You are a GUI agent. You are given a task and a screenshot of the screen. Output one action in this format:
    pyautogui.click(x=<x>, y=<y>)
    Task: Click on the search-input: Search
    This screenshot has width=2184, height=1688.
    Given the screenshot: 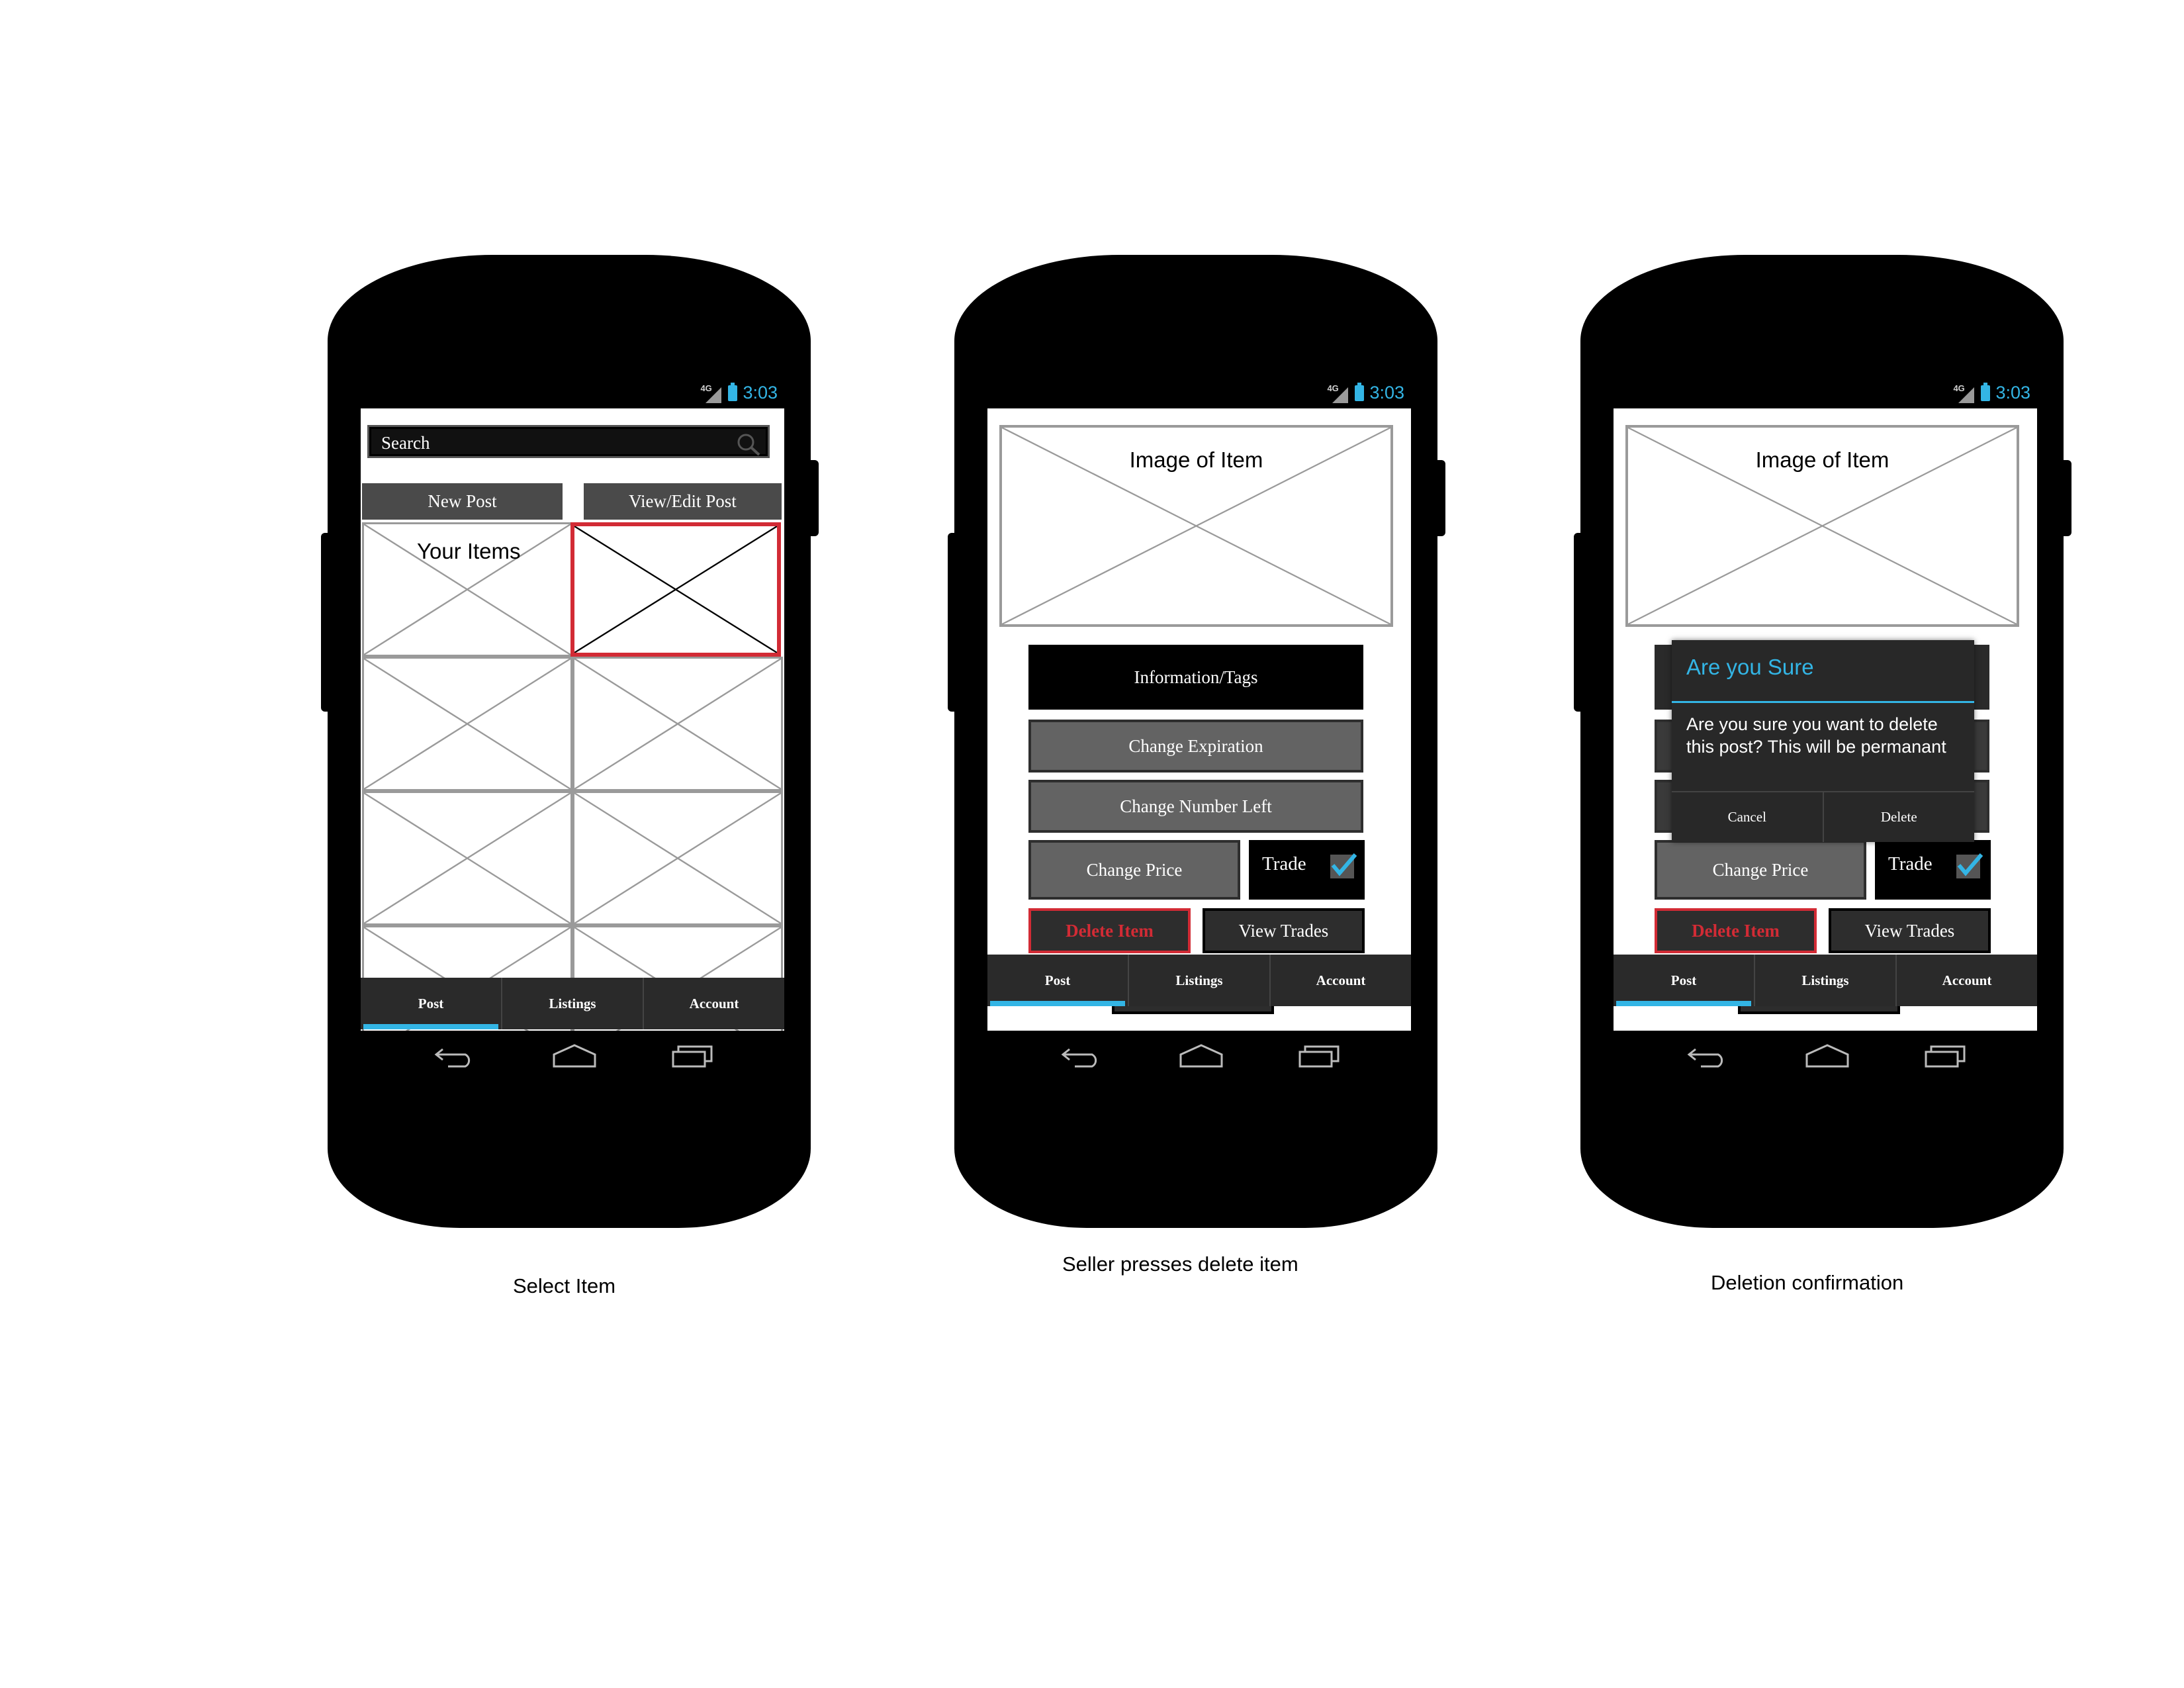 What is the action you would take?
    pyautogui.click(x=568, y=441)
    